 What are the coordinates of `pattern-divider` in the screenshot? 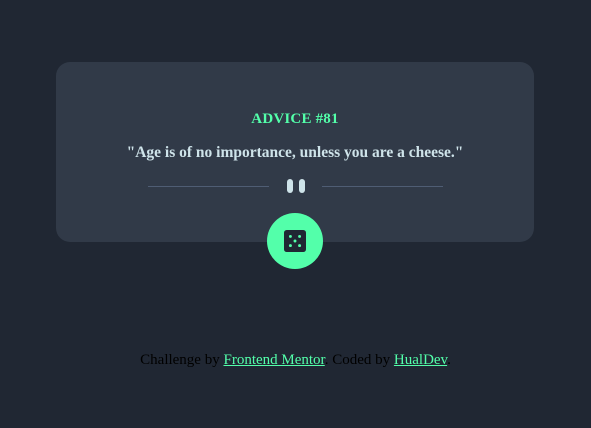 It's located at (295, 186).